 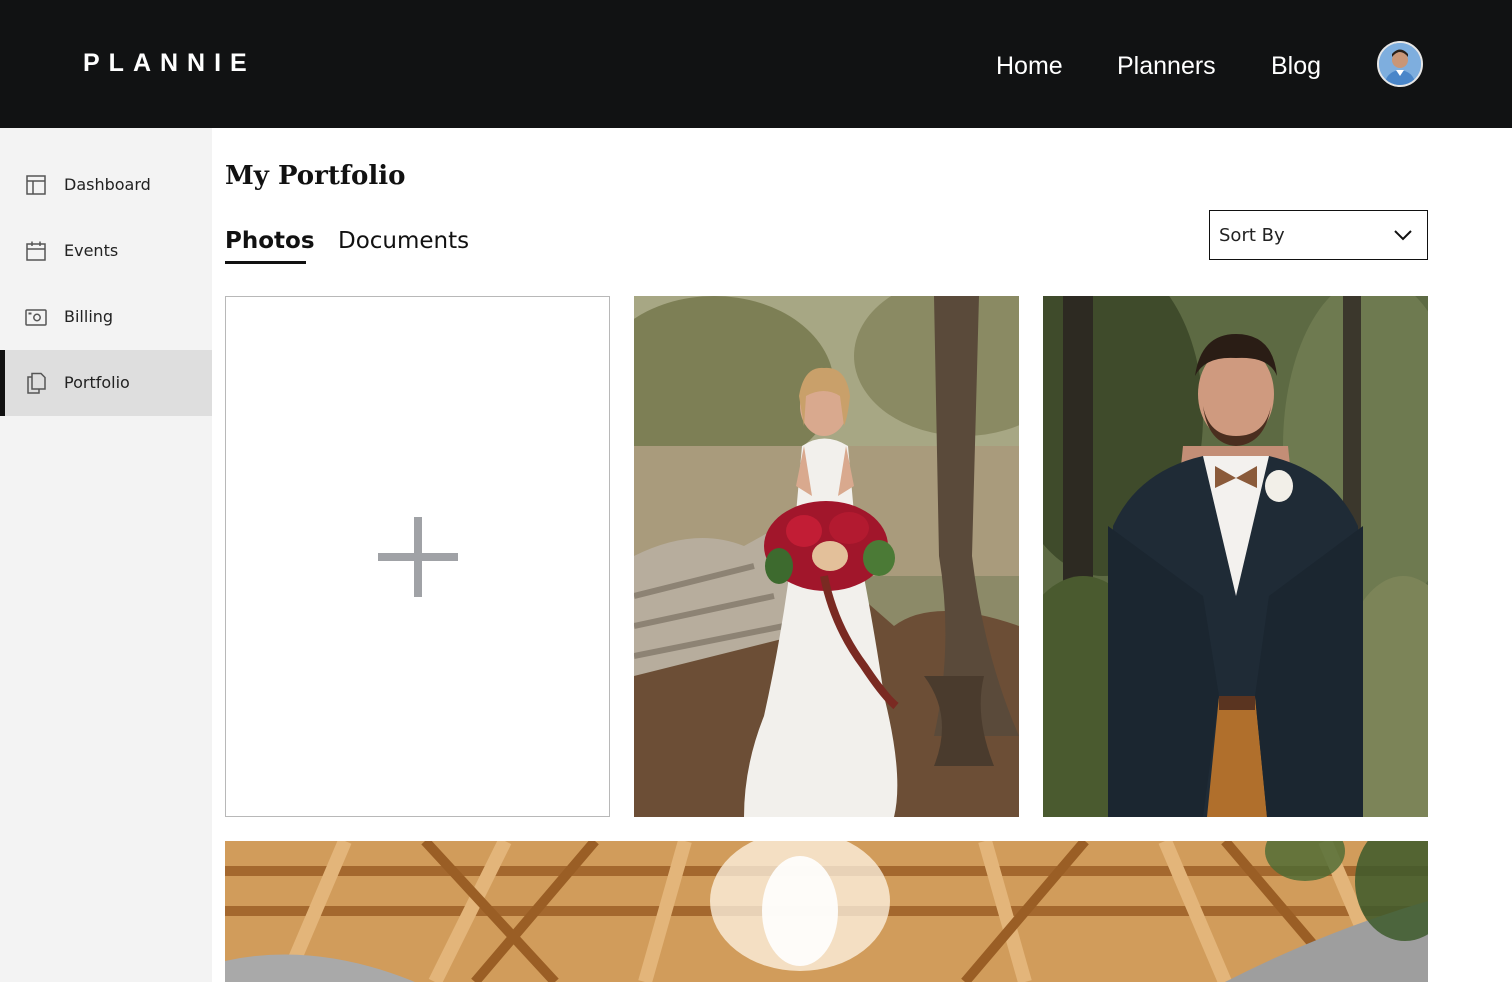 I want to click on sidebar-item-label: Billing, so click(x=89, y=316).